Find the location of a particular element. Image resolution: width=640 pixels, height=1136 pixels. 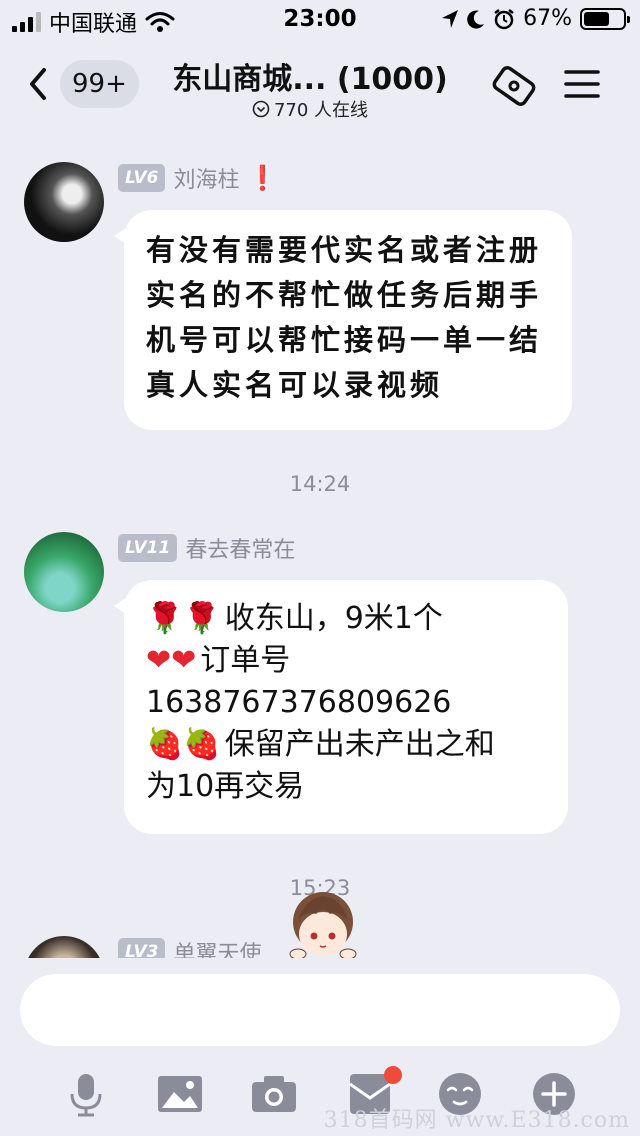

ticket-icon is located at coordinates (514, 86).